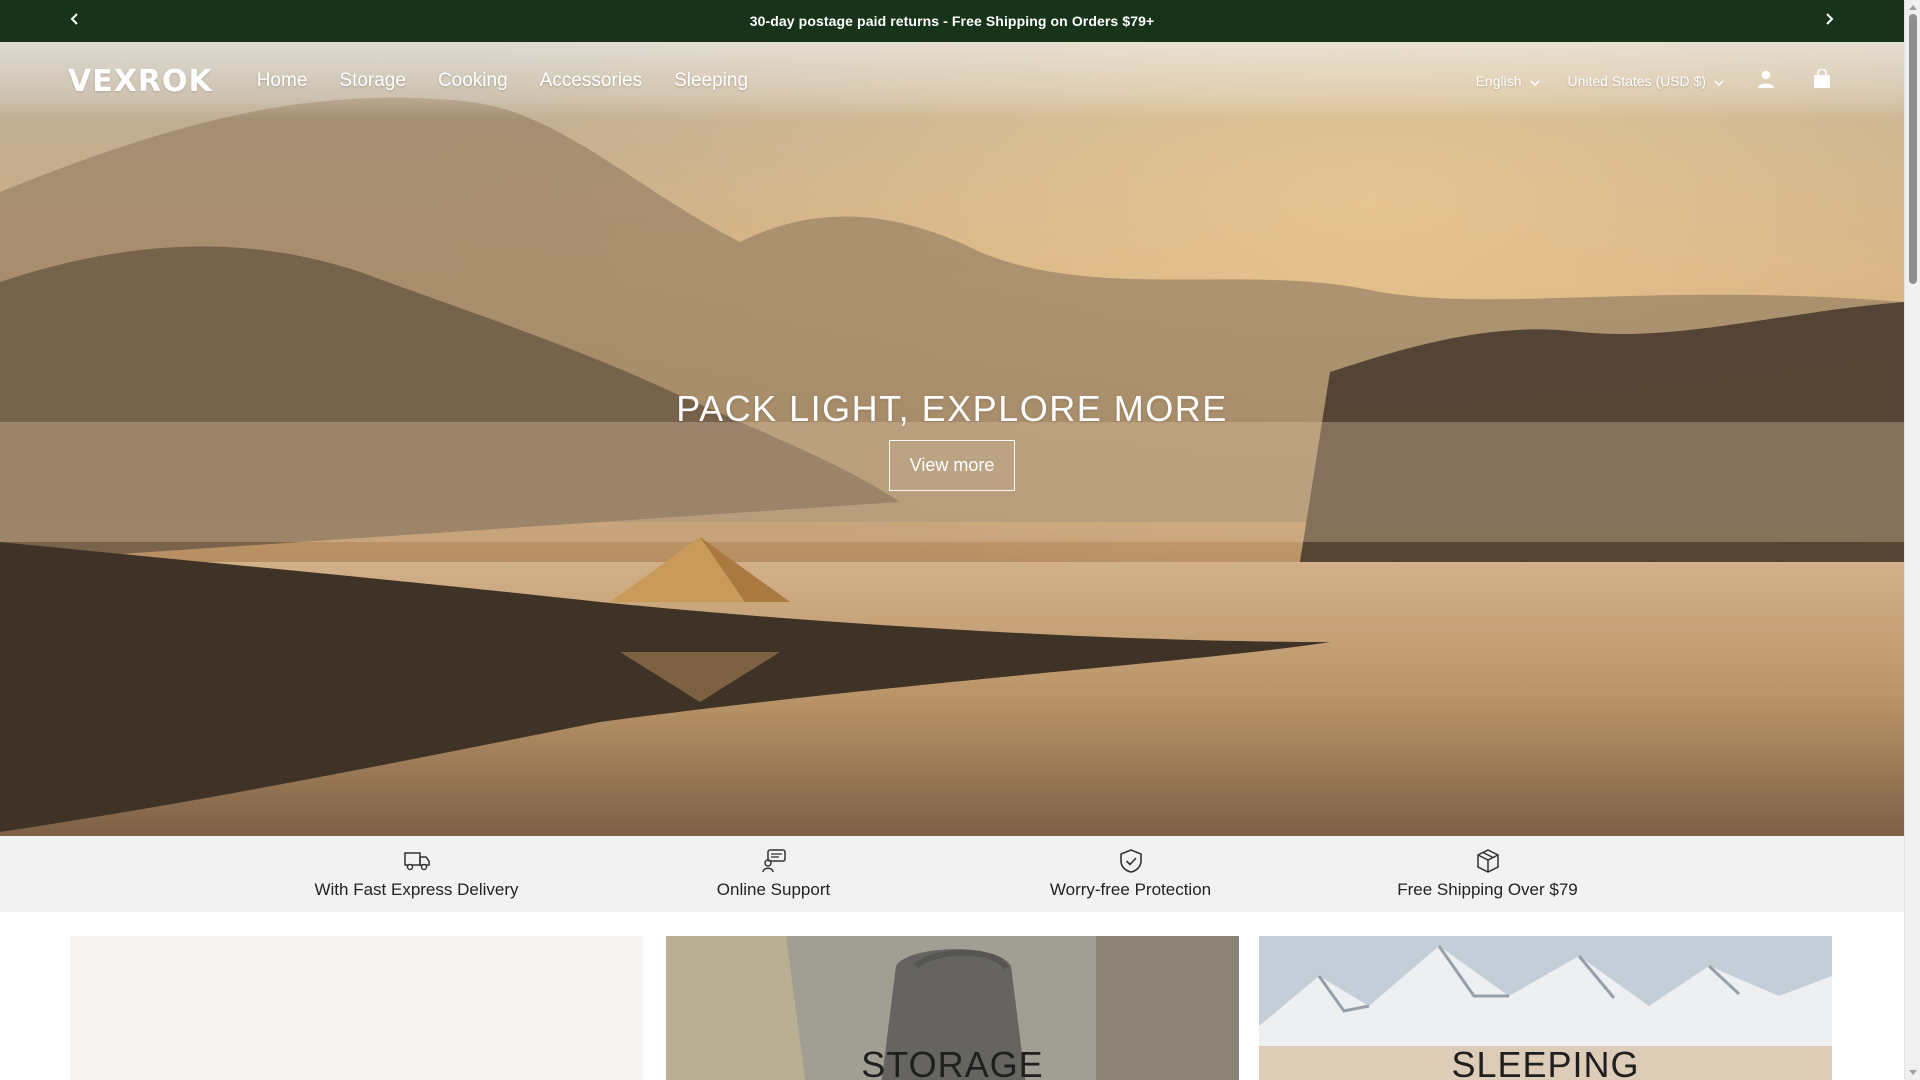 The width and height of the screenshot is (1920, 1080). I want to click on nav-item-storage: Storage, so click(372, 81).